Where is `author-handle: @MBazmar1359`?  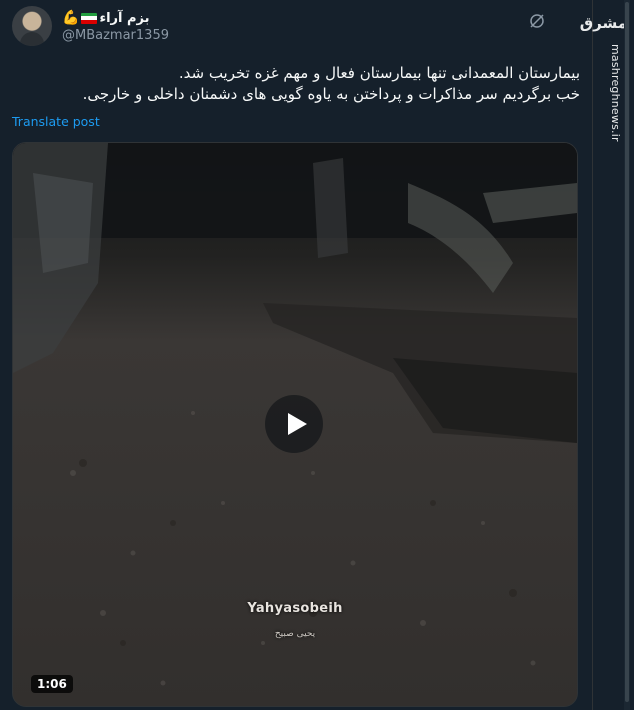 author-handle: @MBazmar1359 is located at coordinates (115, 35).